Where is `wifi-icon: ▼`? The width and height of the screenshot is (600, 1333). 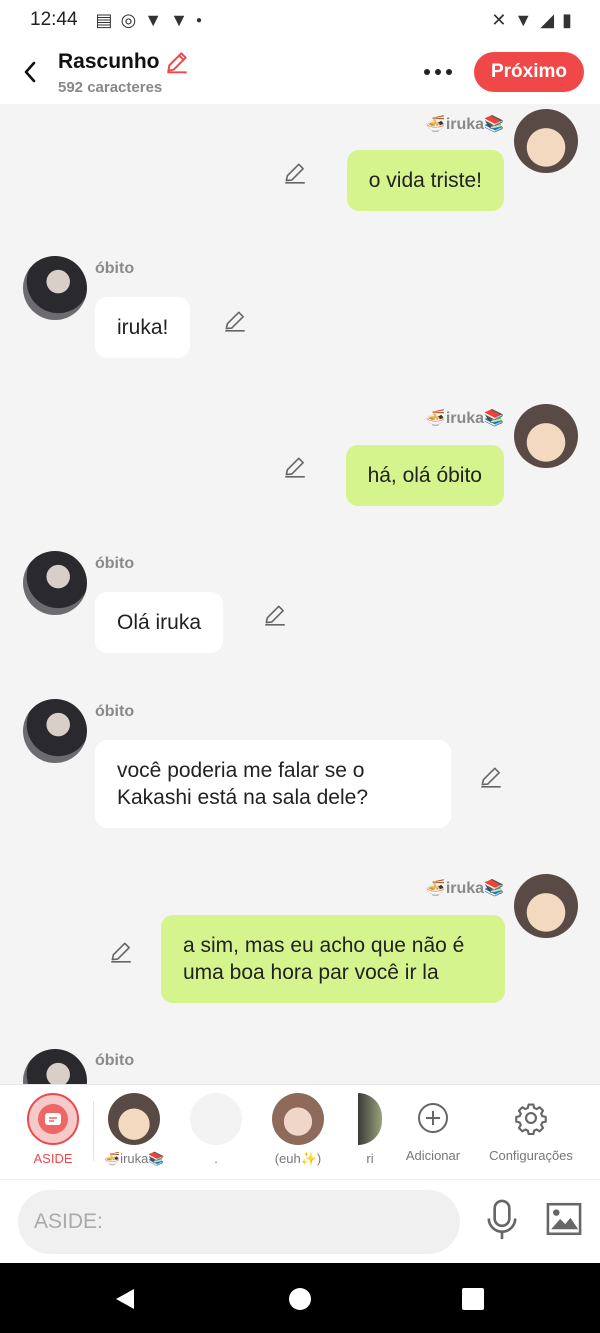 wifi-icon: ▼ is located at coordinates (523, 19).